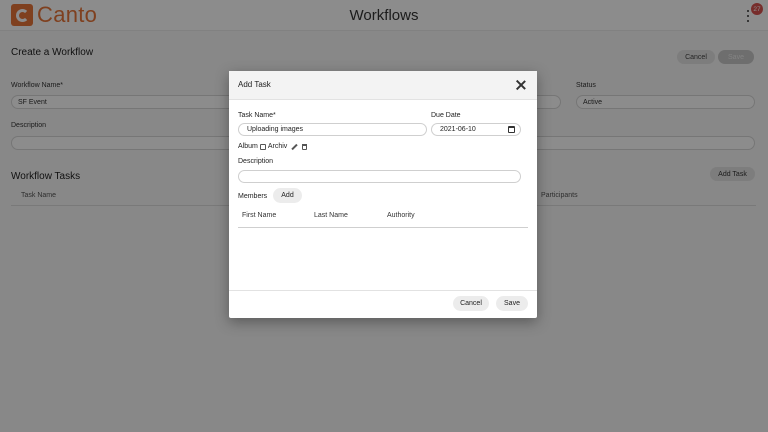 This screenshot has height=432, width=768. I want to click on dialog-header: Add Task, so click(383, 85).